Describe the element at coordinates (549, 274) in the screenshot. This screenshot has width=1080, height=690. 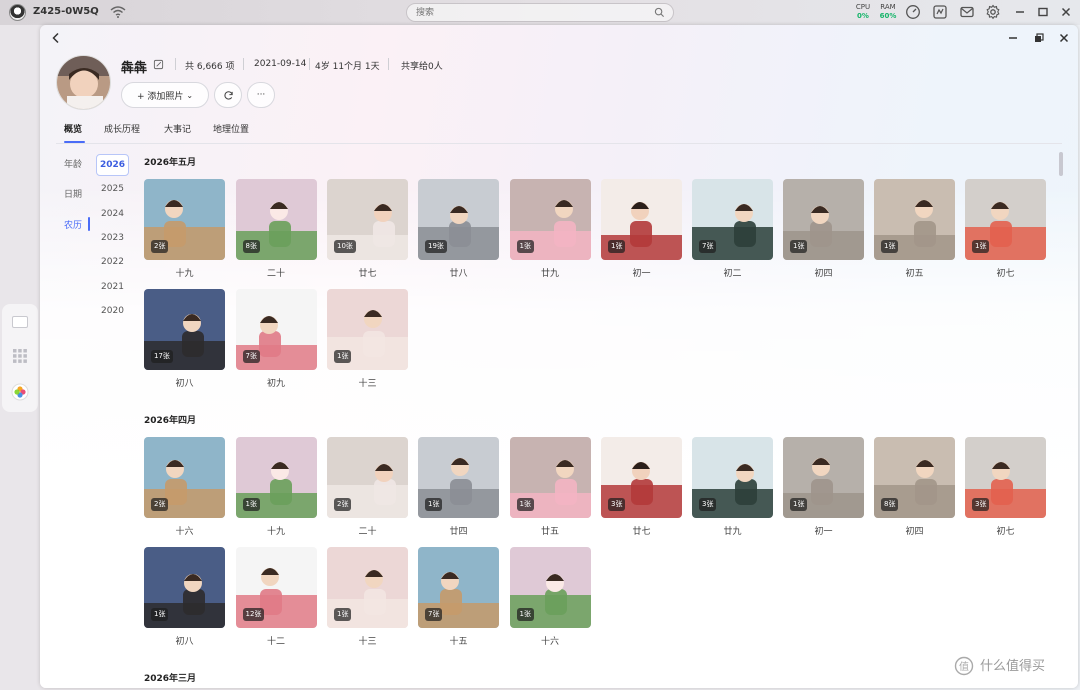
I see `day-label: 廿九` at that location.